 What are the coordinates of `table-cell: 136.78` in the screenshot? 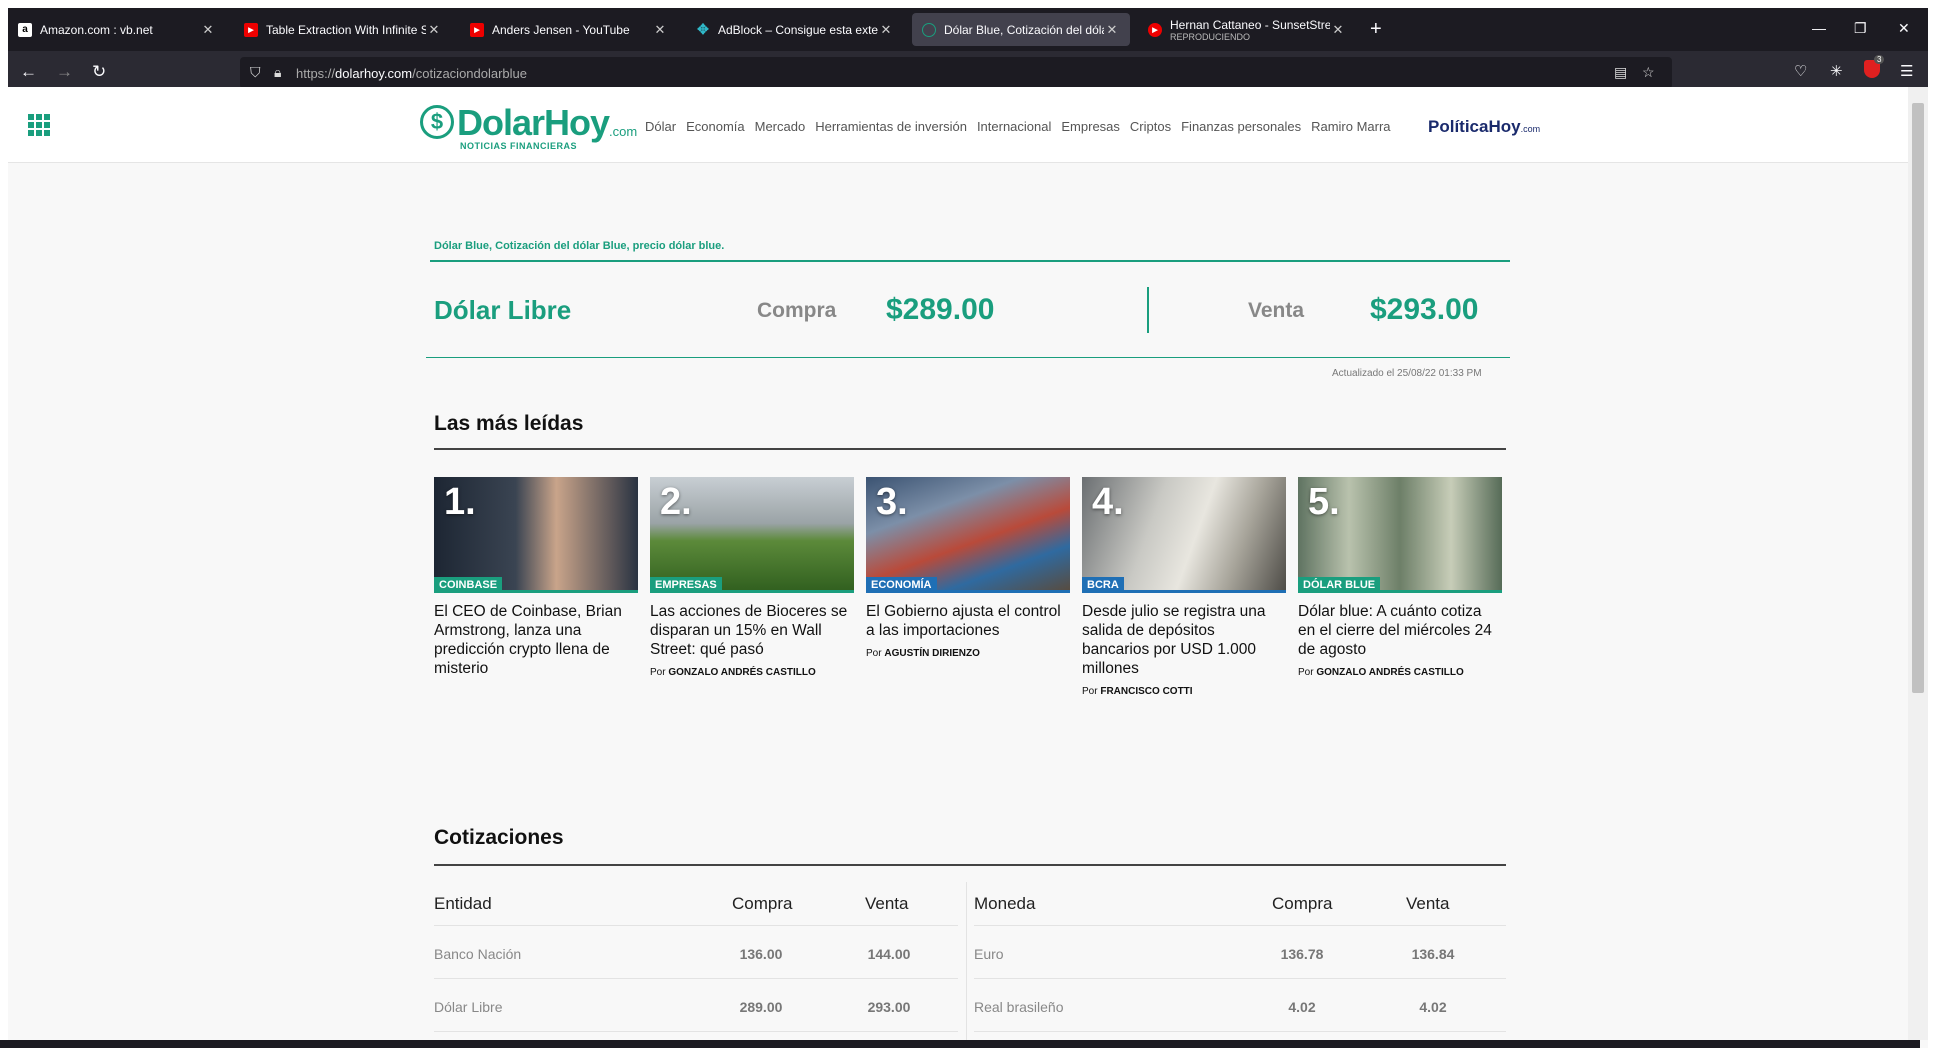 It's located at (1302, 954).